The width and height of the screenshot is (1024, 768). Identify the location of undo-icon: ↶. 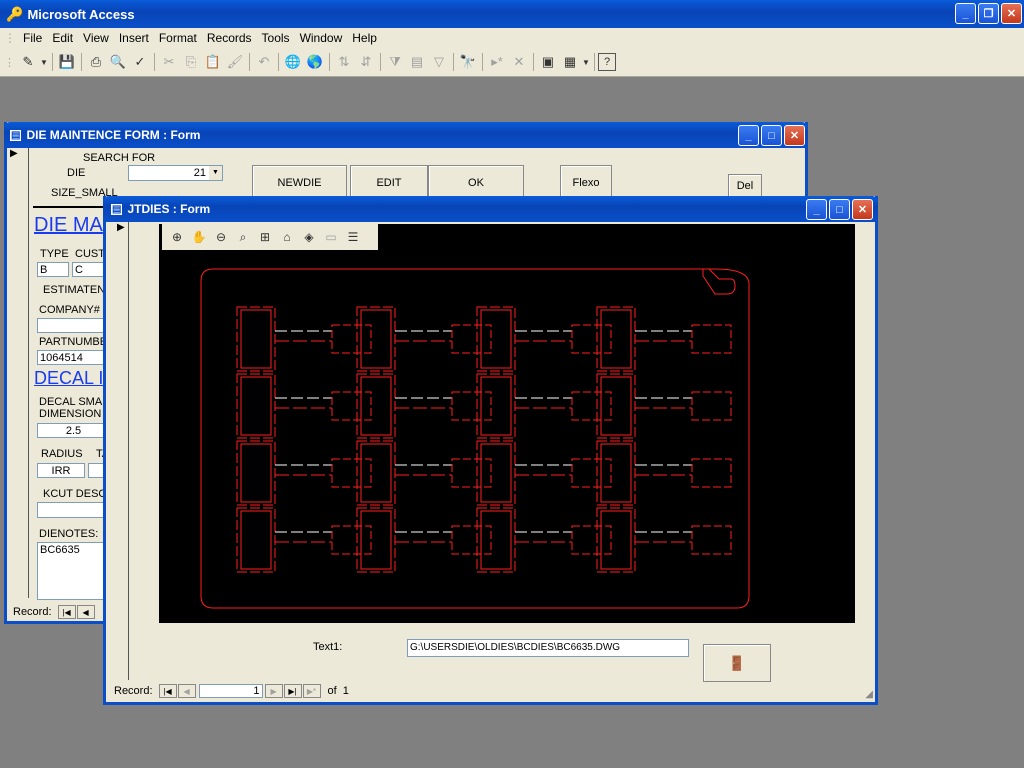
(264, 62).